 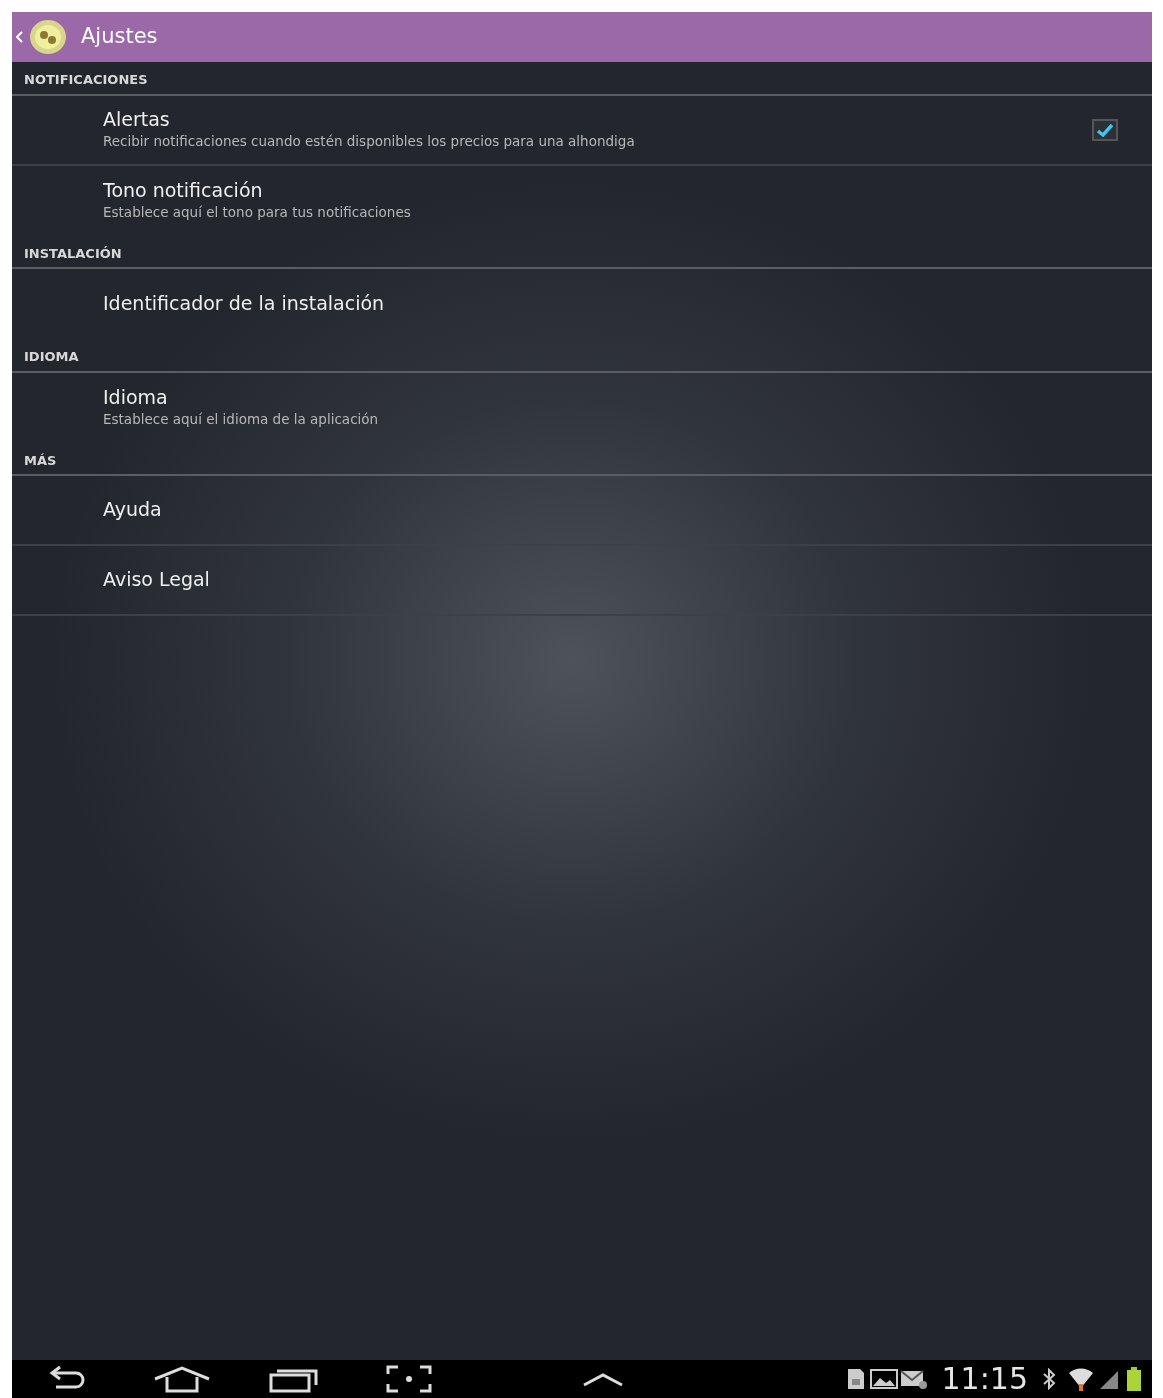 What do you see at coordinates (257, 213) in the screenshot?
I see `setting-summary: Establece aquí el tono para tus notificaciones` at bounding box center [257, 213].